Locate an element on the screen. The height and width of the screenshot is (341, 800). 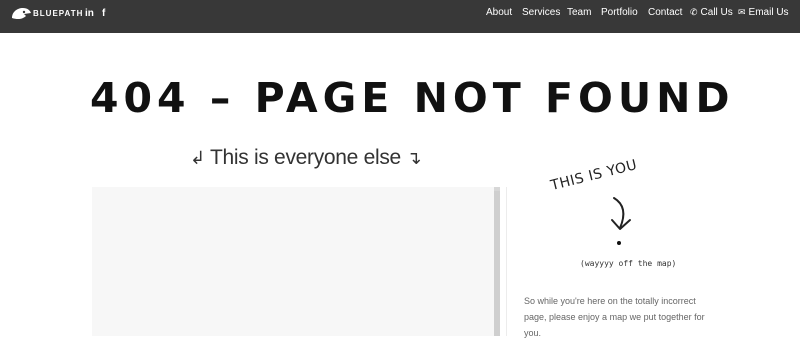
left-hook-arrow-icon: ↲ is located at coordinates (197, 158).